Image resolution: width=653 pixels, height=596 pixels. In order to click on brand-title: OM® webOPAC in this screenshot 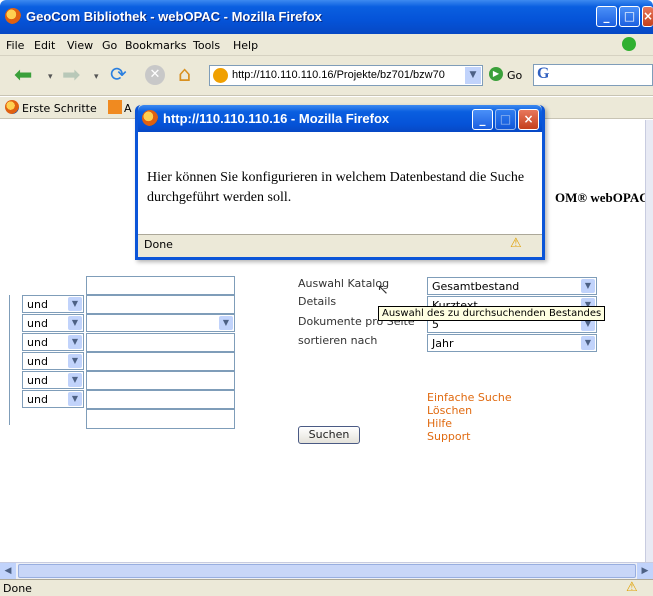, I will do `click(602, 197)`.